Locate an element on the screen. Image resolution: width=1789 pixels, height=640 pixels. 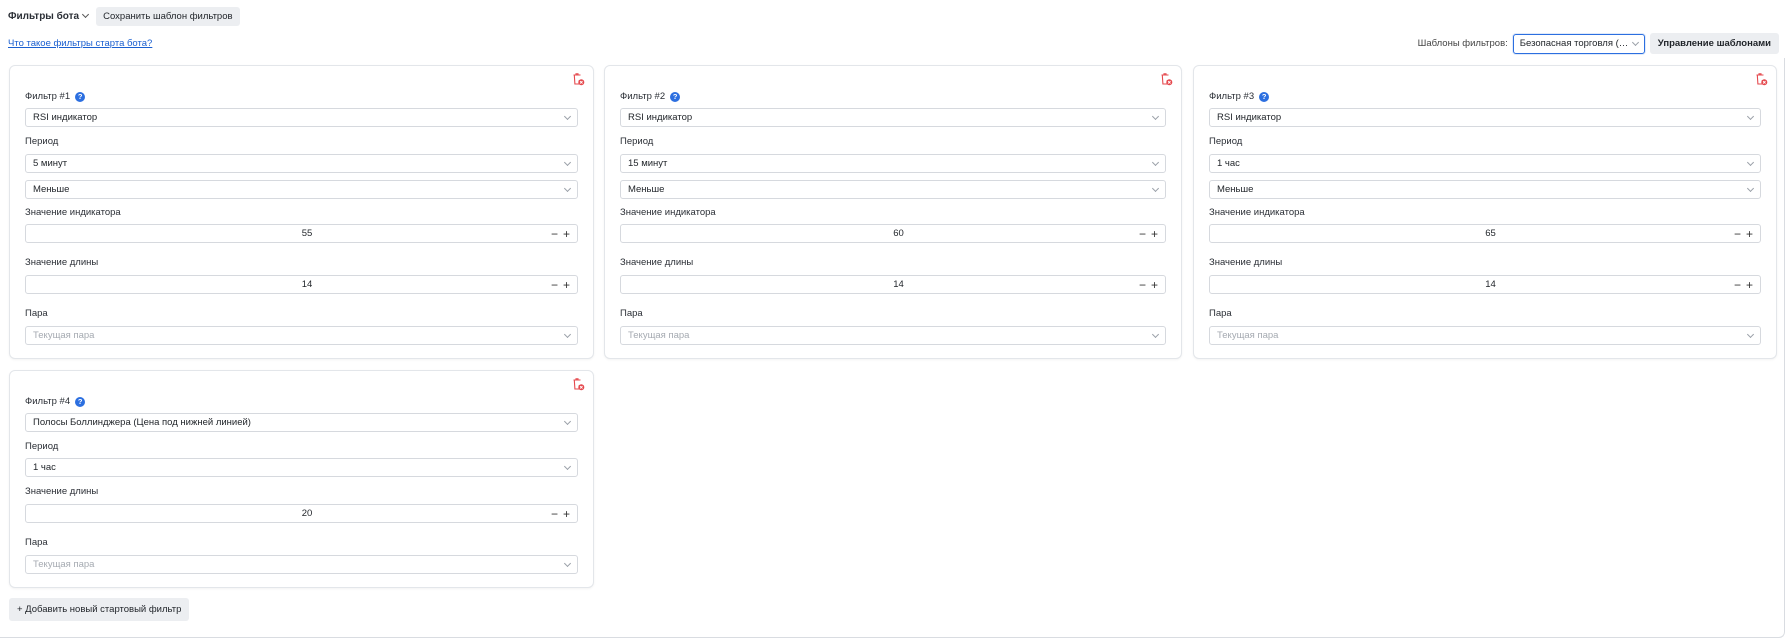
indicator-value-field: 65 − + is located at coordinates (1485, 233).